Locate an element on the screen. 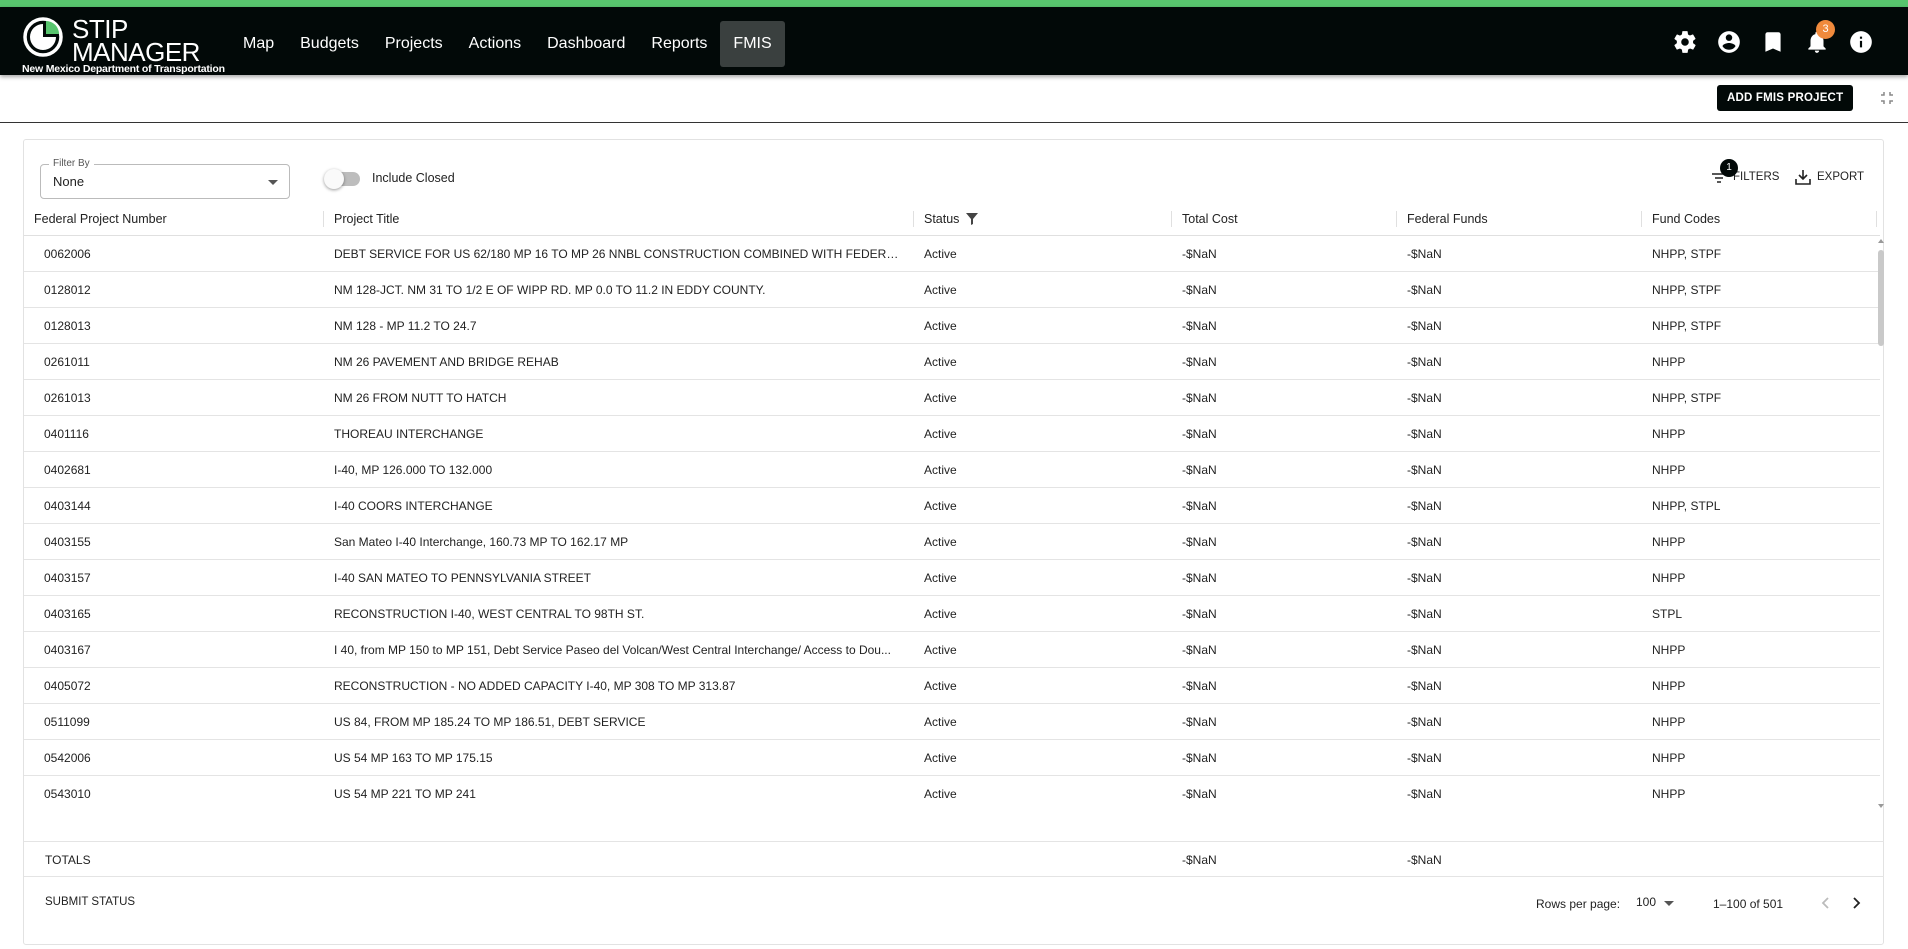  nav-fmis: FMIS is located at coordinates (752, 44).